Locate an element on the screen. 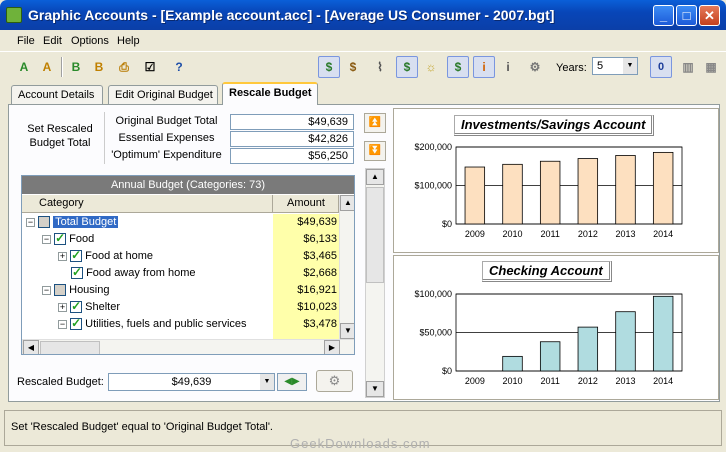 The height and width of the screenshot is (452, 726). money-bag-icon: $ is located at coordinates (353, 67).